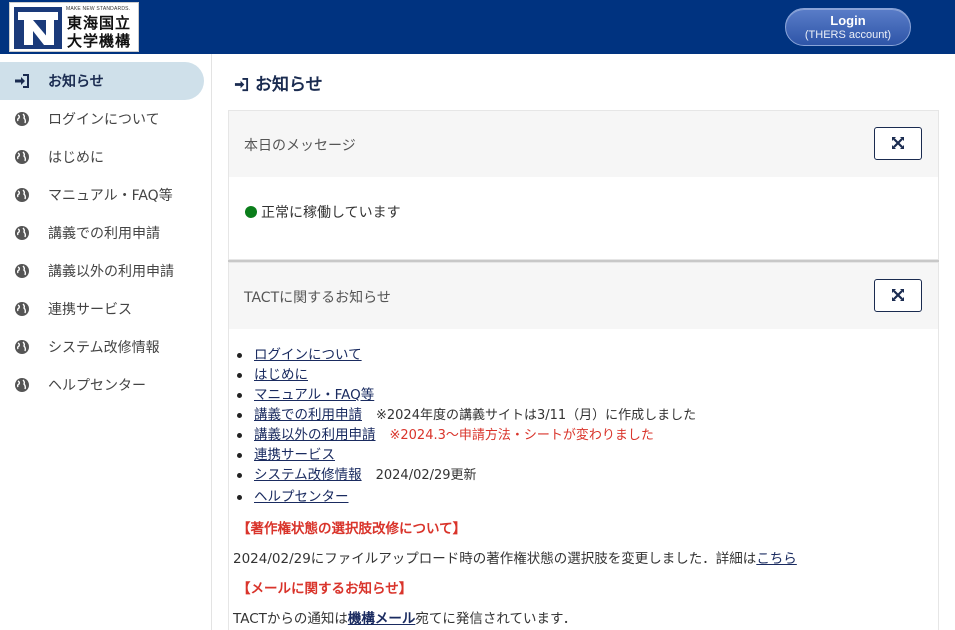 Image resolution: width=955 pixels, height=630 pixels. What do you see at coordinates (301, 497) in the screenshot?
I see `link-help-center: ヘルプセンター` at bounding box center [301, 497].